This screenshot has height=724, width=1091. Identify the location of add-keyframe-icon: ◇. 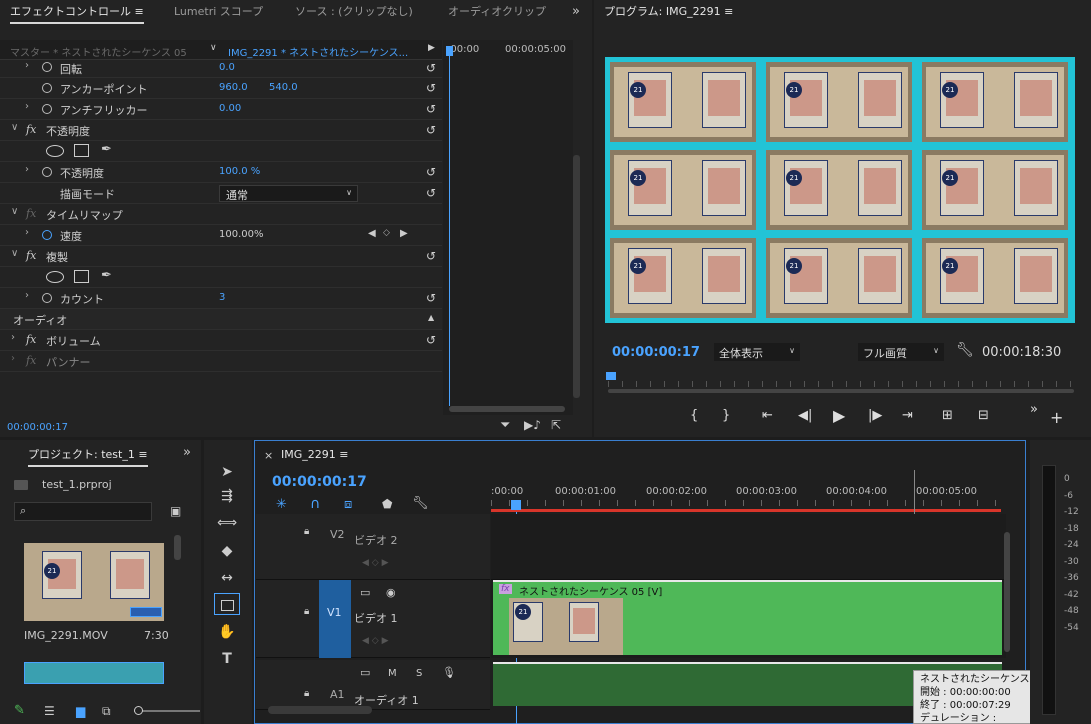
(386, 233).